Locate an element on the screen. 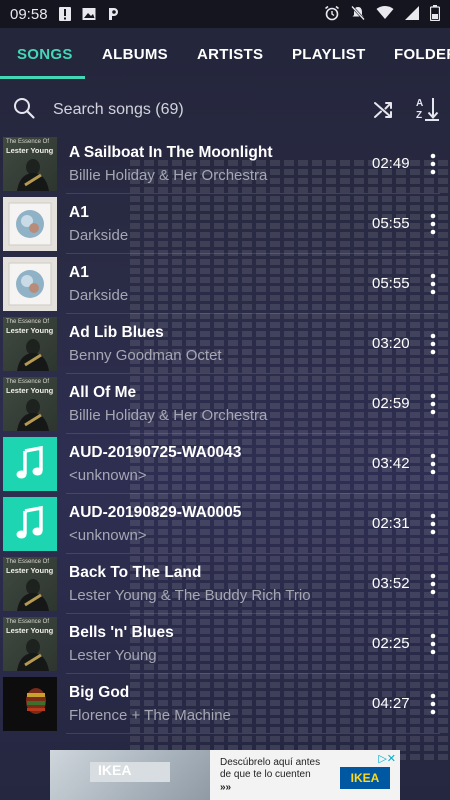 This screenshot has width=450, height=800. song-duration: 02:31 is located at coordinates (391, 523).